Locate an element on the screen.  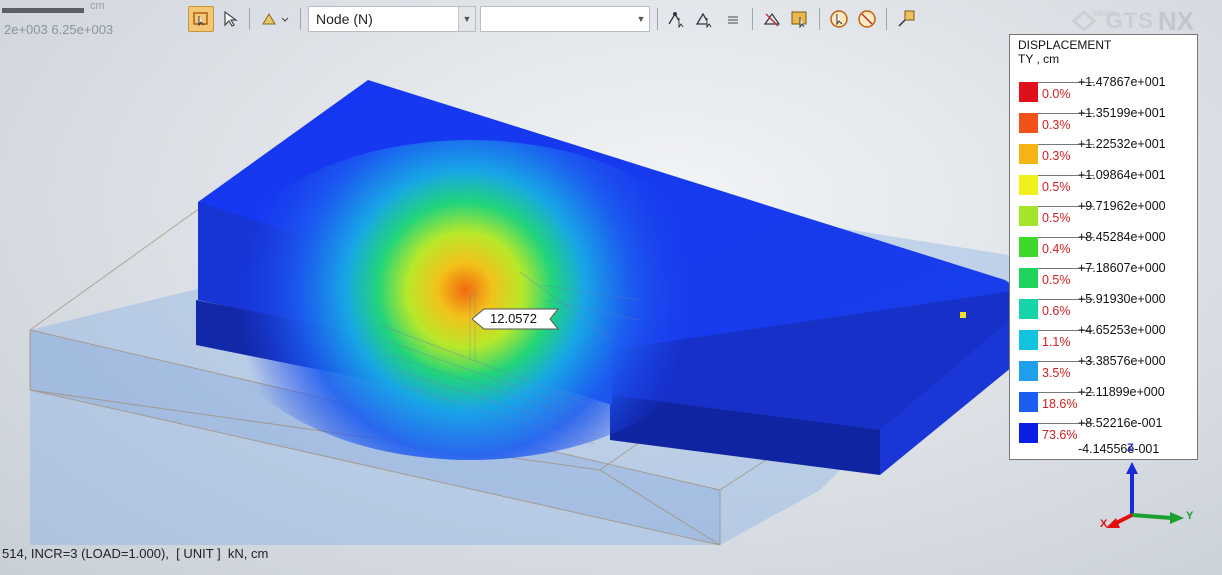
axis-triad-icon is located at coordinates (1145, 495).